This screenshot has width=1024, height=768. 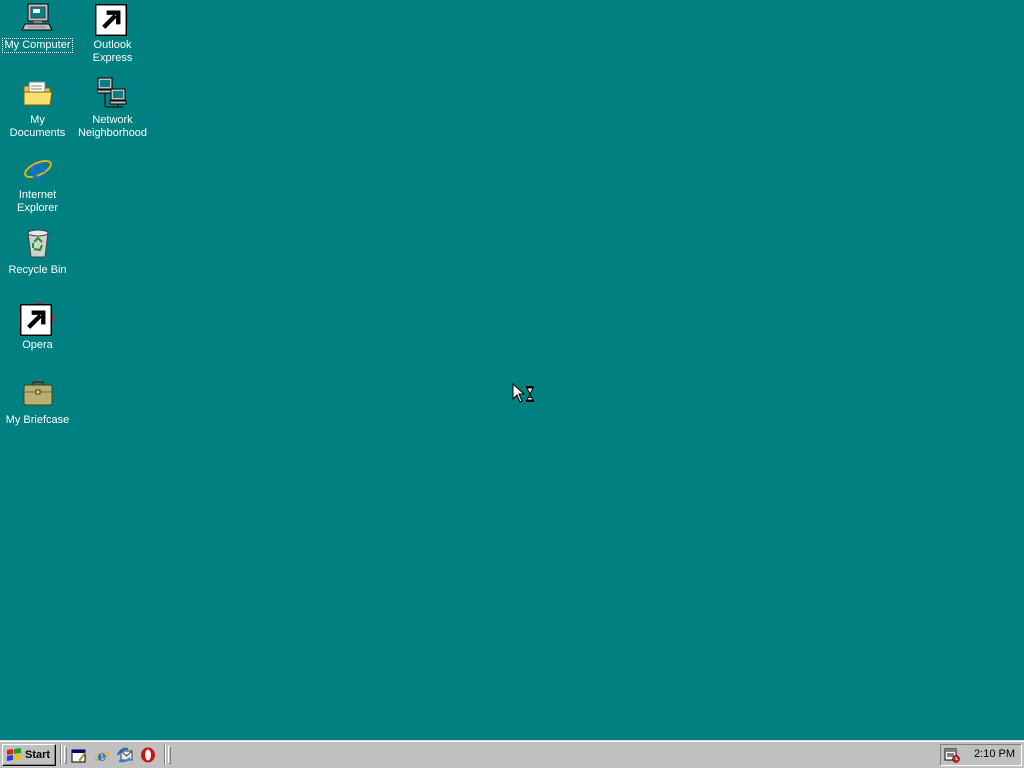 What do you see at coordinates (38, 93) in the screenshot?
I see `folder-documents-icon` at bounding box center [38, 93].